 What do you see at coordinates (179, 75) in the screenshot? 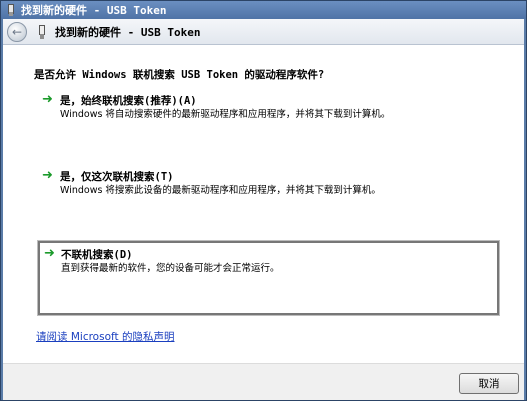
I see `question-heading: 是否允许 Windows 联机搜索 USB Token 的驱动程序软件?` at bounding box center [179, 75].